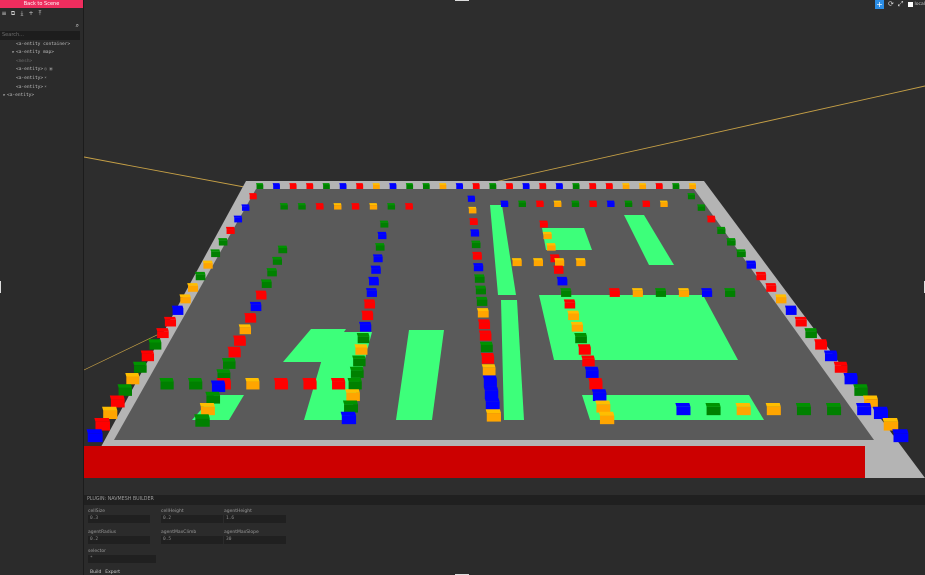 This screenshot has height=575, width=925. Describe the element at coordinates (910, 4) in the screenshot. I see `checkbox-icon` at that location.